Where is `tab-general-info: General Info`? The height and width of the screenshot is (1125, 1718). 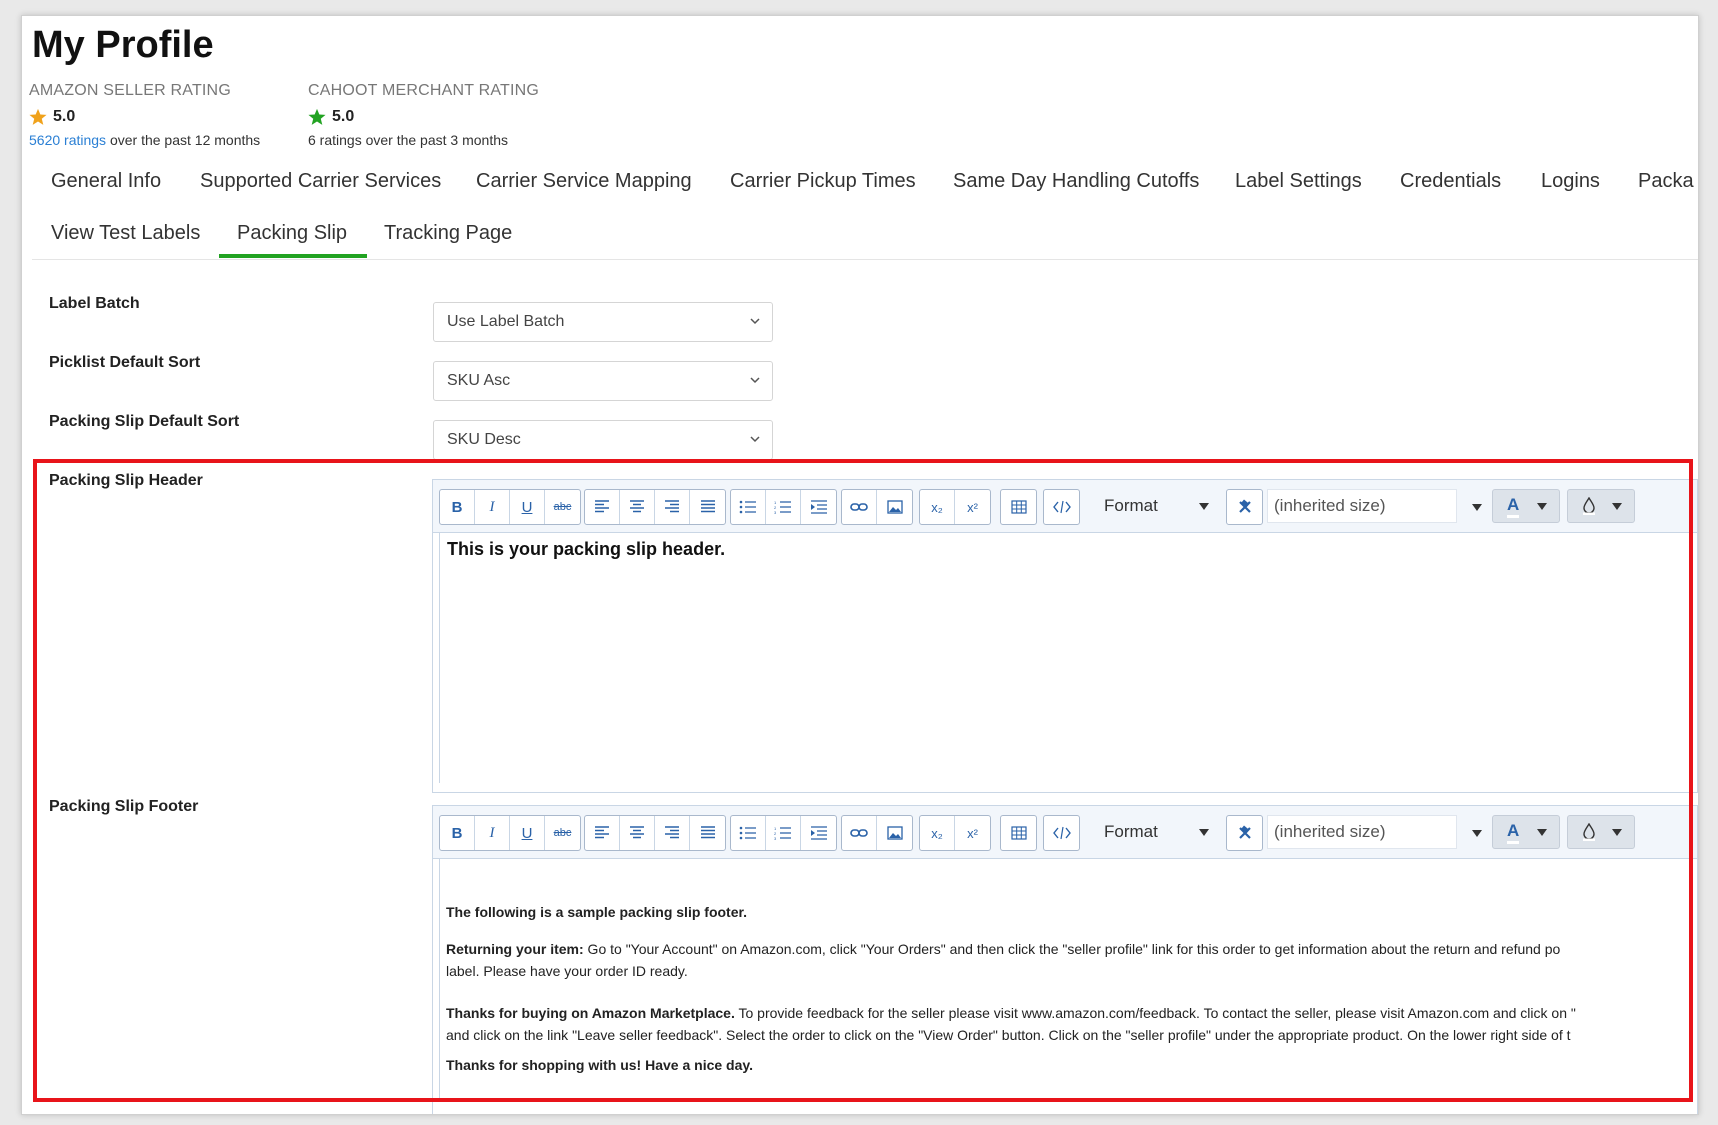 tab-general-info: General Info is located at coordinates (106, 181).